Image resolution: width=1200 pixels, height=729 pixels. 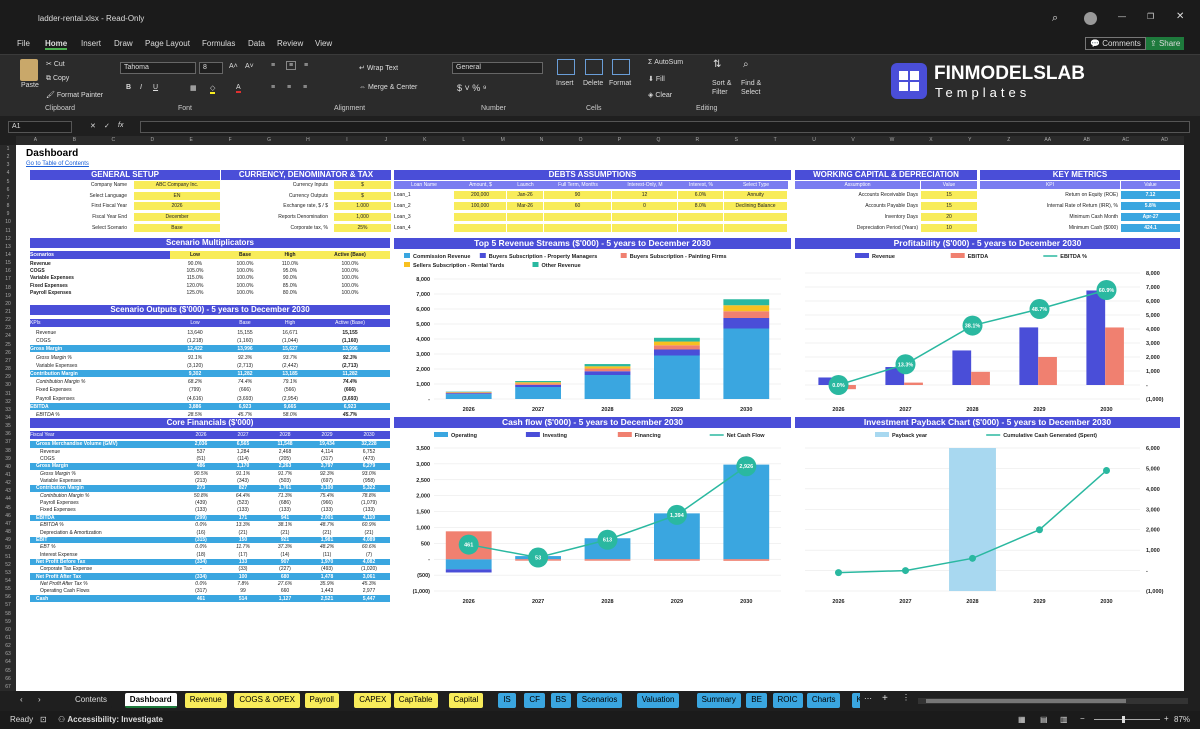 I want to click on column-header: Y, so click(x=969, y=140).